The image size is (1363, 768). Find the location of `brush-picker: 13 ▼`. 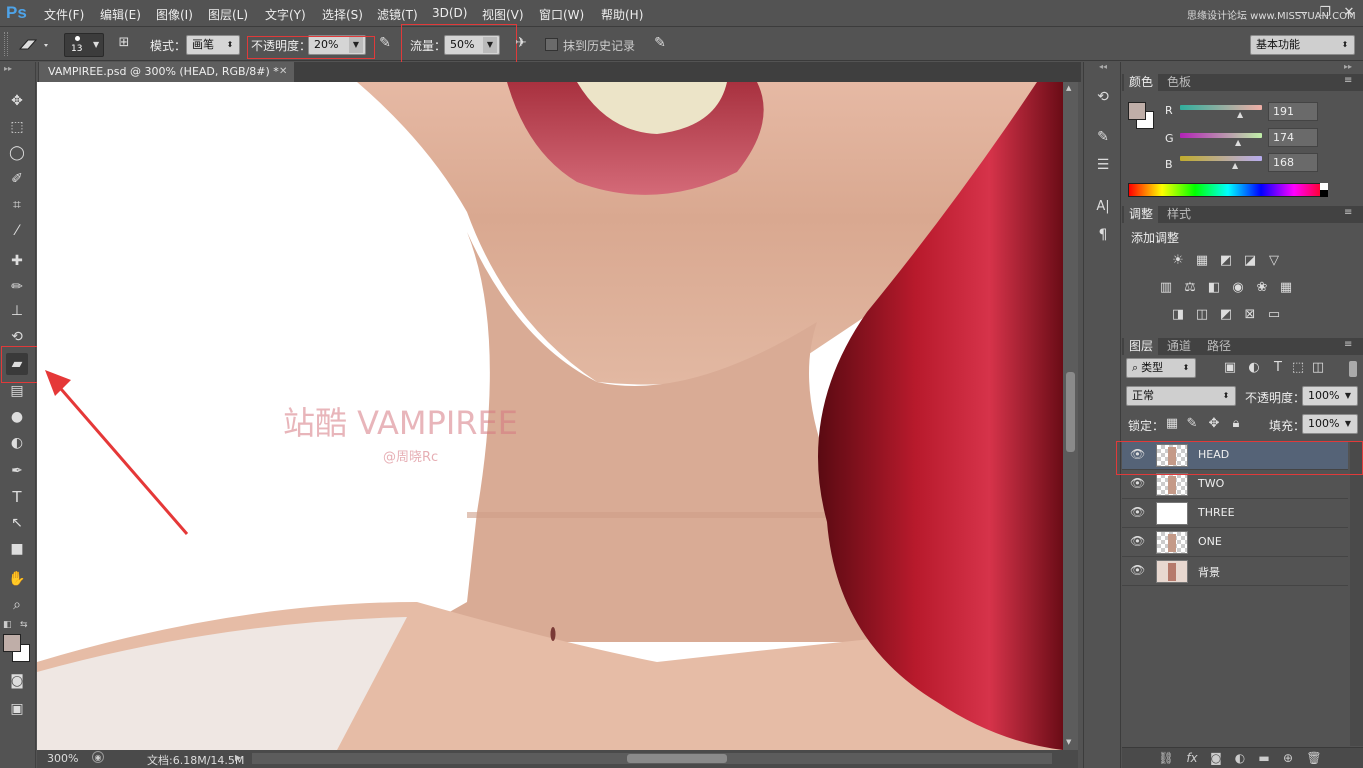

brush-picker: 13 ▼ is located at coordinates (84, 45).